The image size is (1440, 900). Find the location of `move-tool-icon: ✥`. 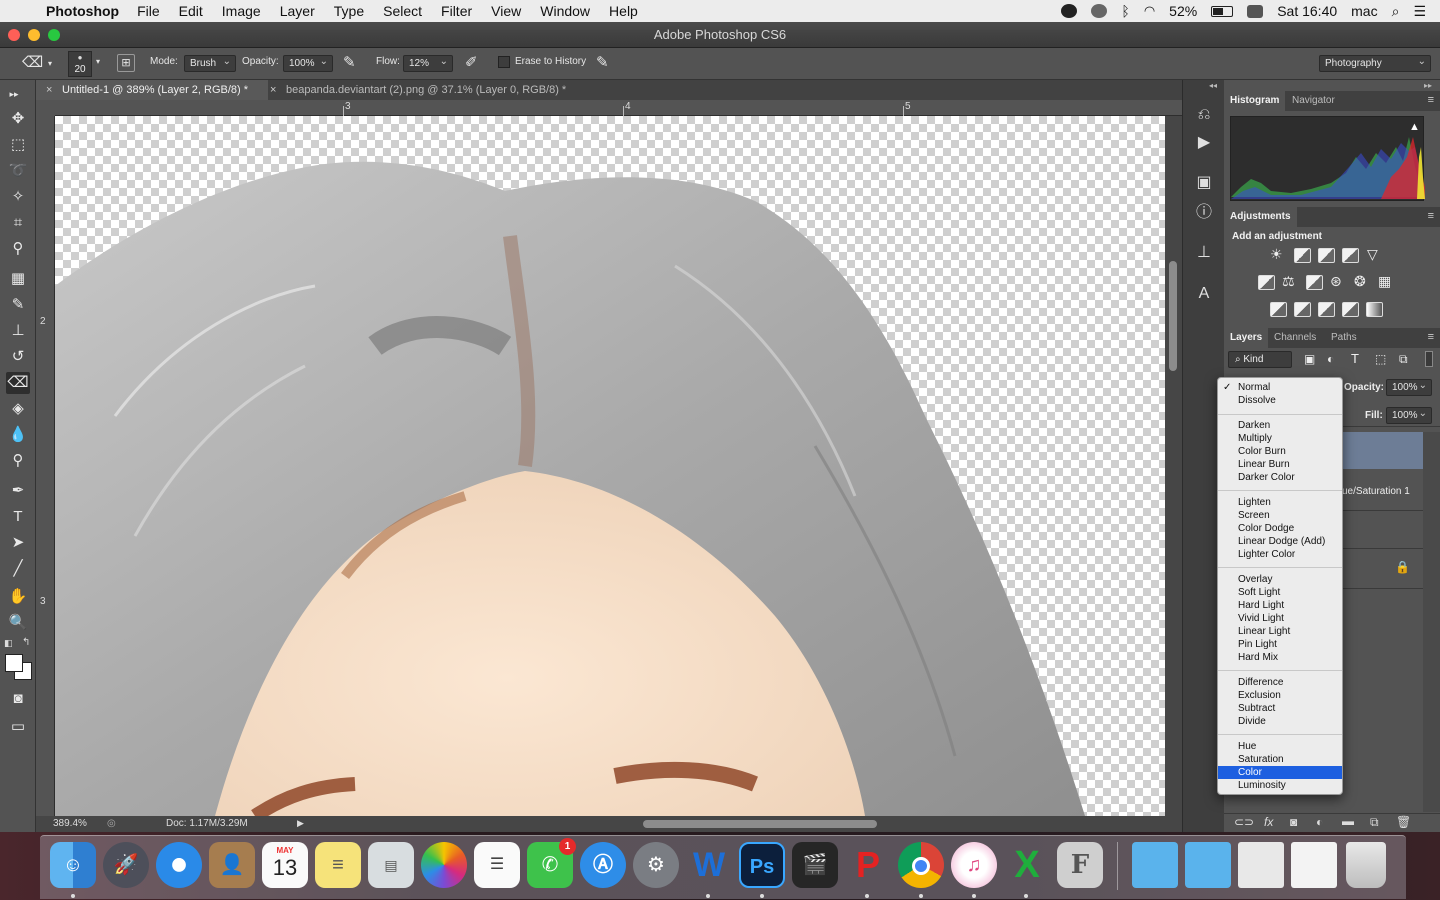

move-tool-icon: ✥ is located at coordinates (18, 119).